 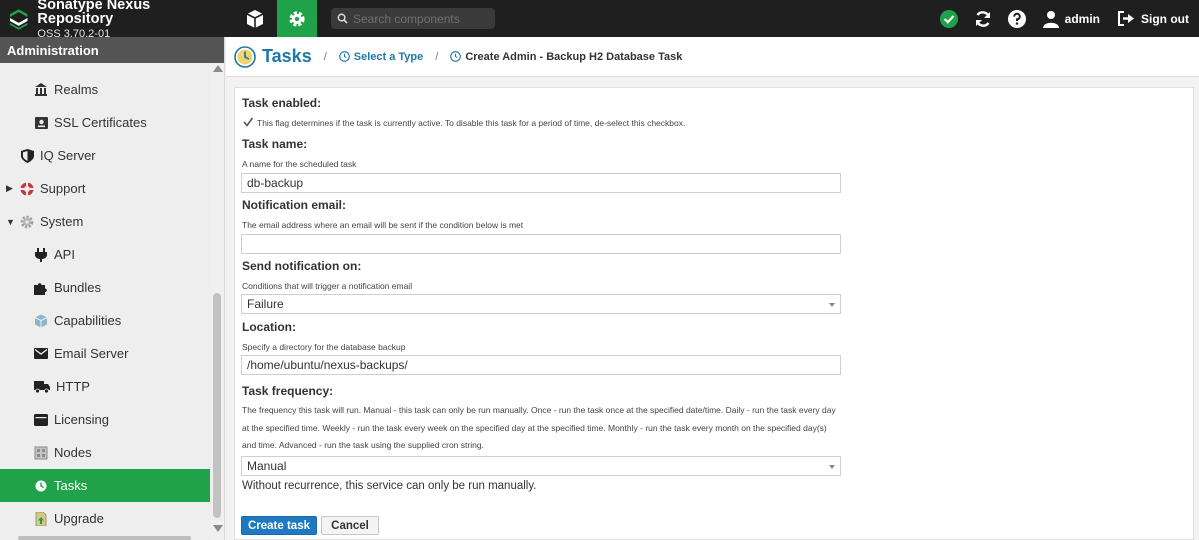 What do you see at coordinates (302, 266) in the screenshot?
I see `send-notification-label: Send notification on:` at bounding box center [302, 266].